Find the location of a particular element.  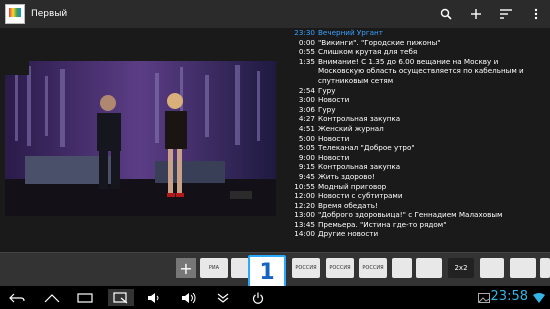

epg-row: 14:00 Другие новости is located at coordinates (417, 234).